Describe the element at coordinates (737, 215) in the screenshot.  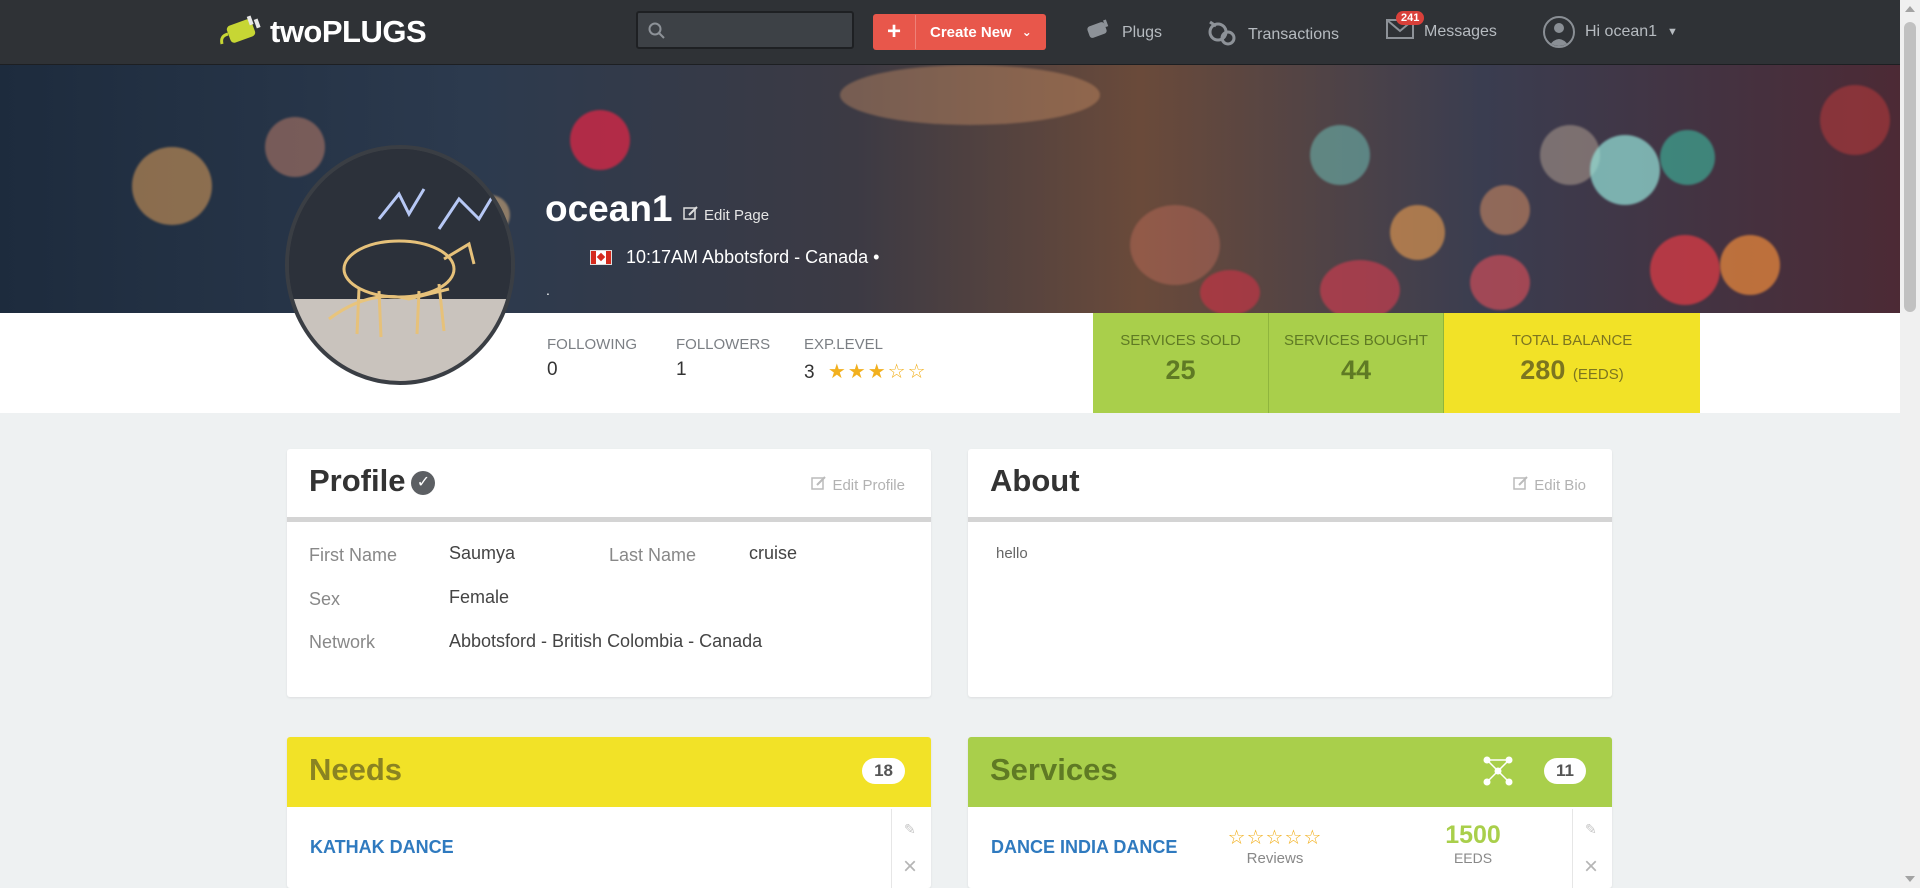
I see `edit-page-label: Edit Page` at that location.